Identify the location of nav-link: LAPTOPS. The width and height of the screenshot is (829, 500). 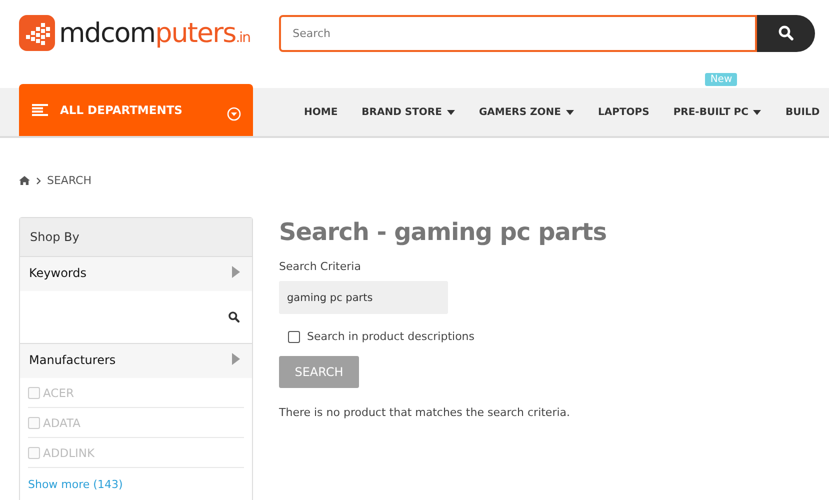
(624, 112).